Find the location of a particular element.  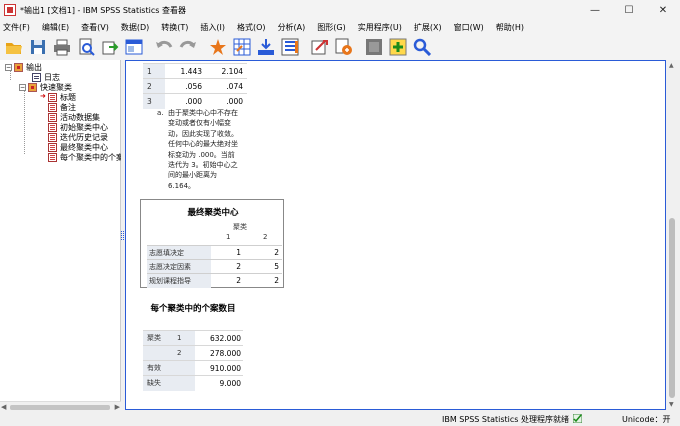

row-label: 规划课程指导 is located at coordinates (179, 281).